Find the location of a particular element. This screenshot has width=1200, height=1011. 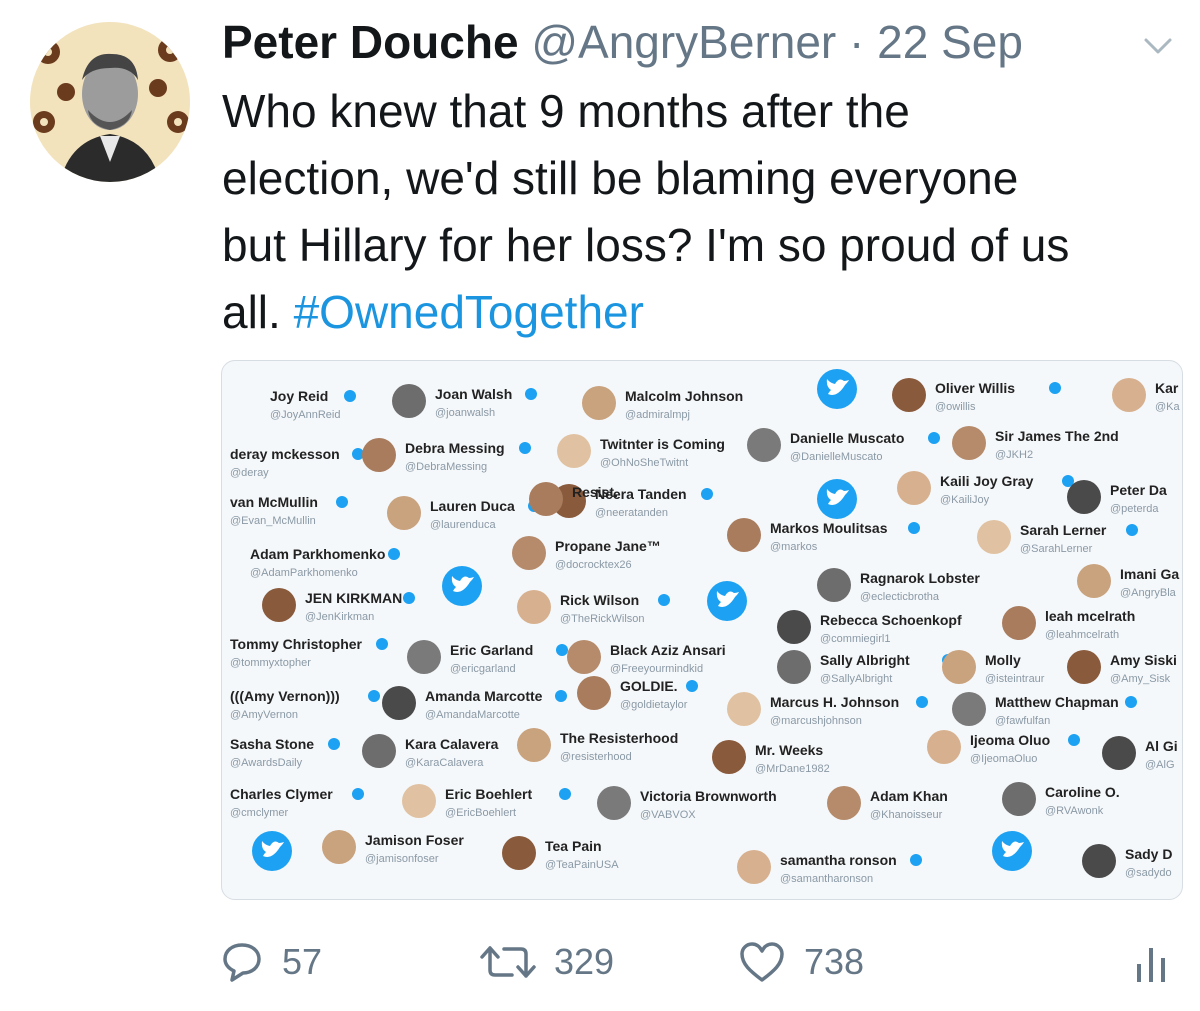

account-card: Adam Khan @Khanoisseur is located at coordinates (887, 803).